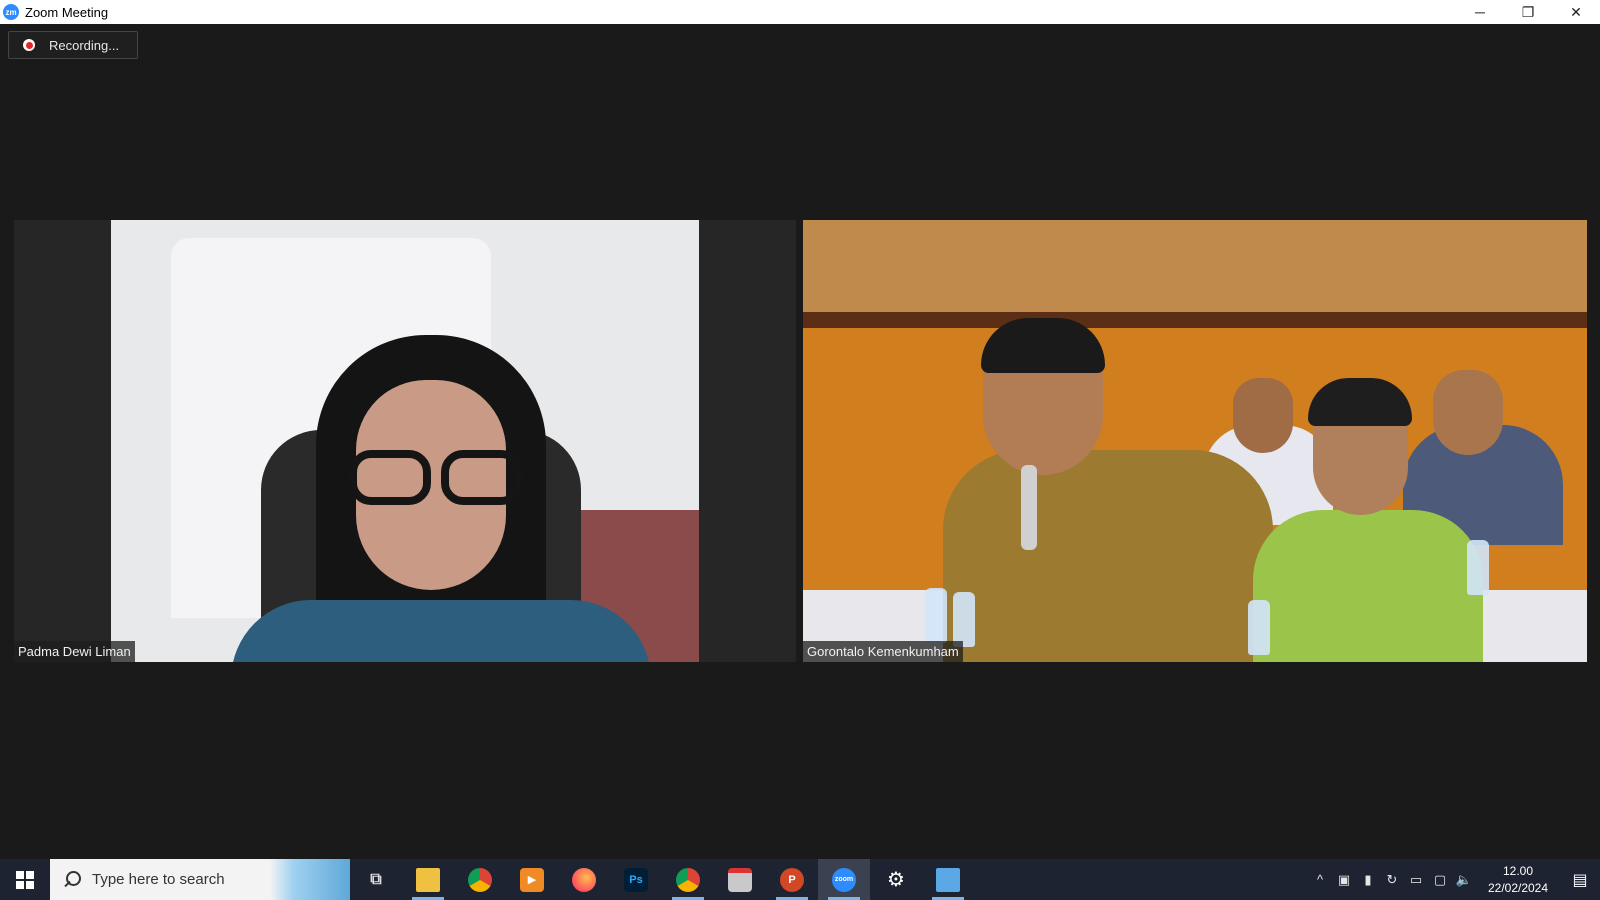  Describe the element at coordinates (1518, 870) in the screenshot. I see `clock-time: 12.00` at that location.